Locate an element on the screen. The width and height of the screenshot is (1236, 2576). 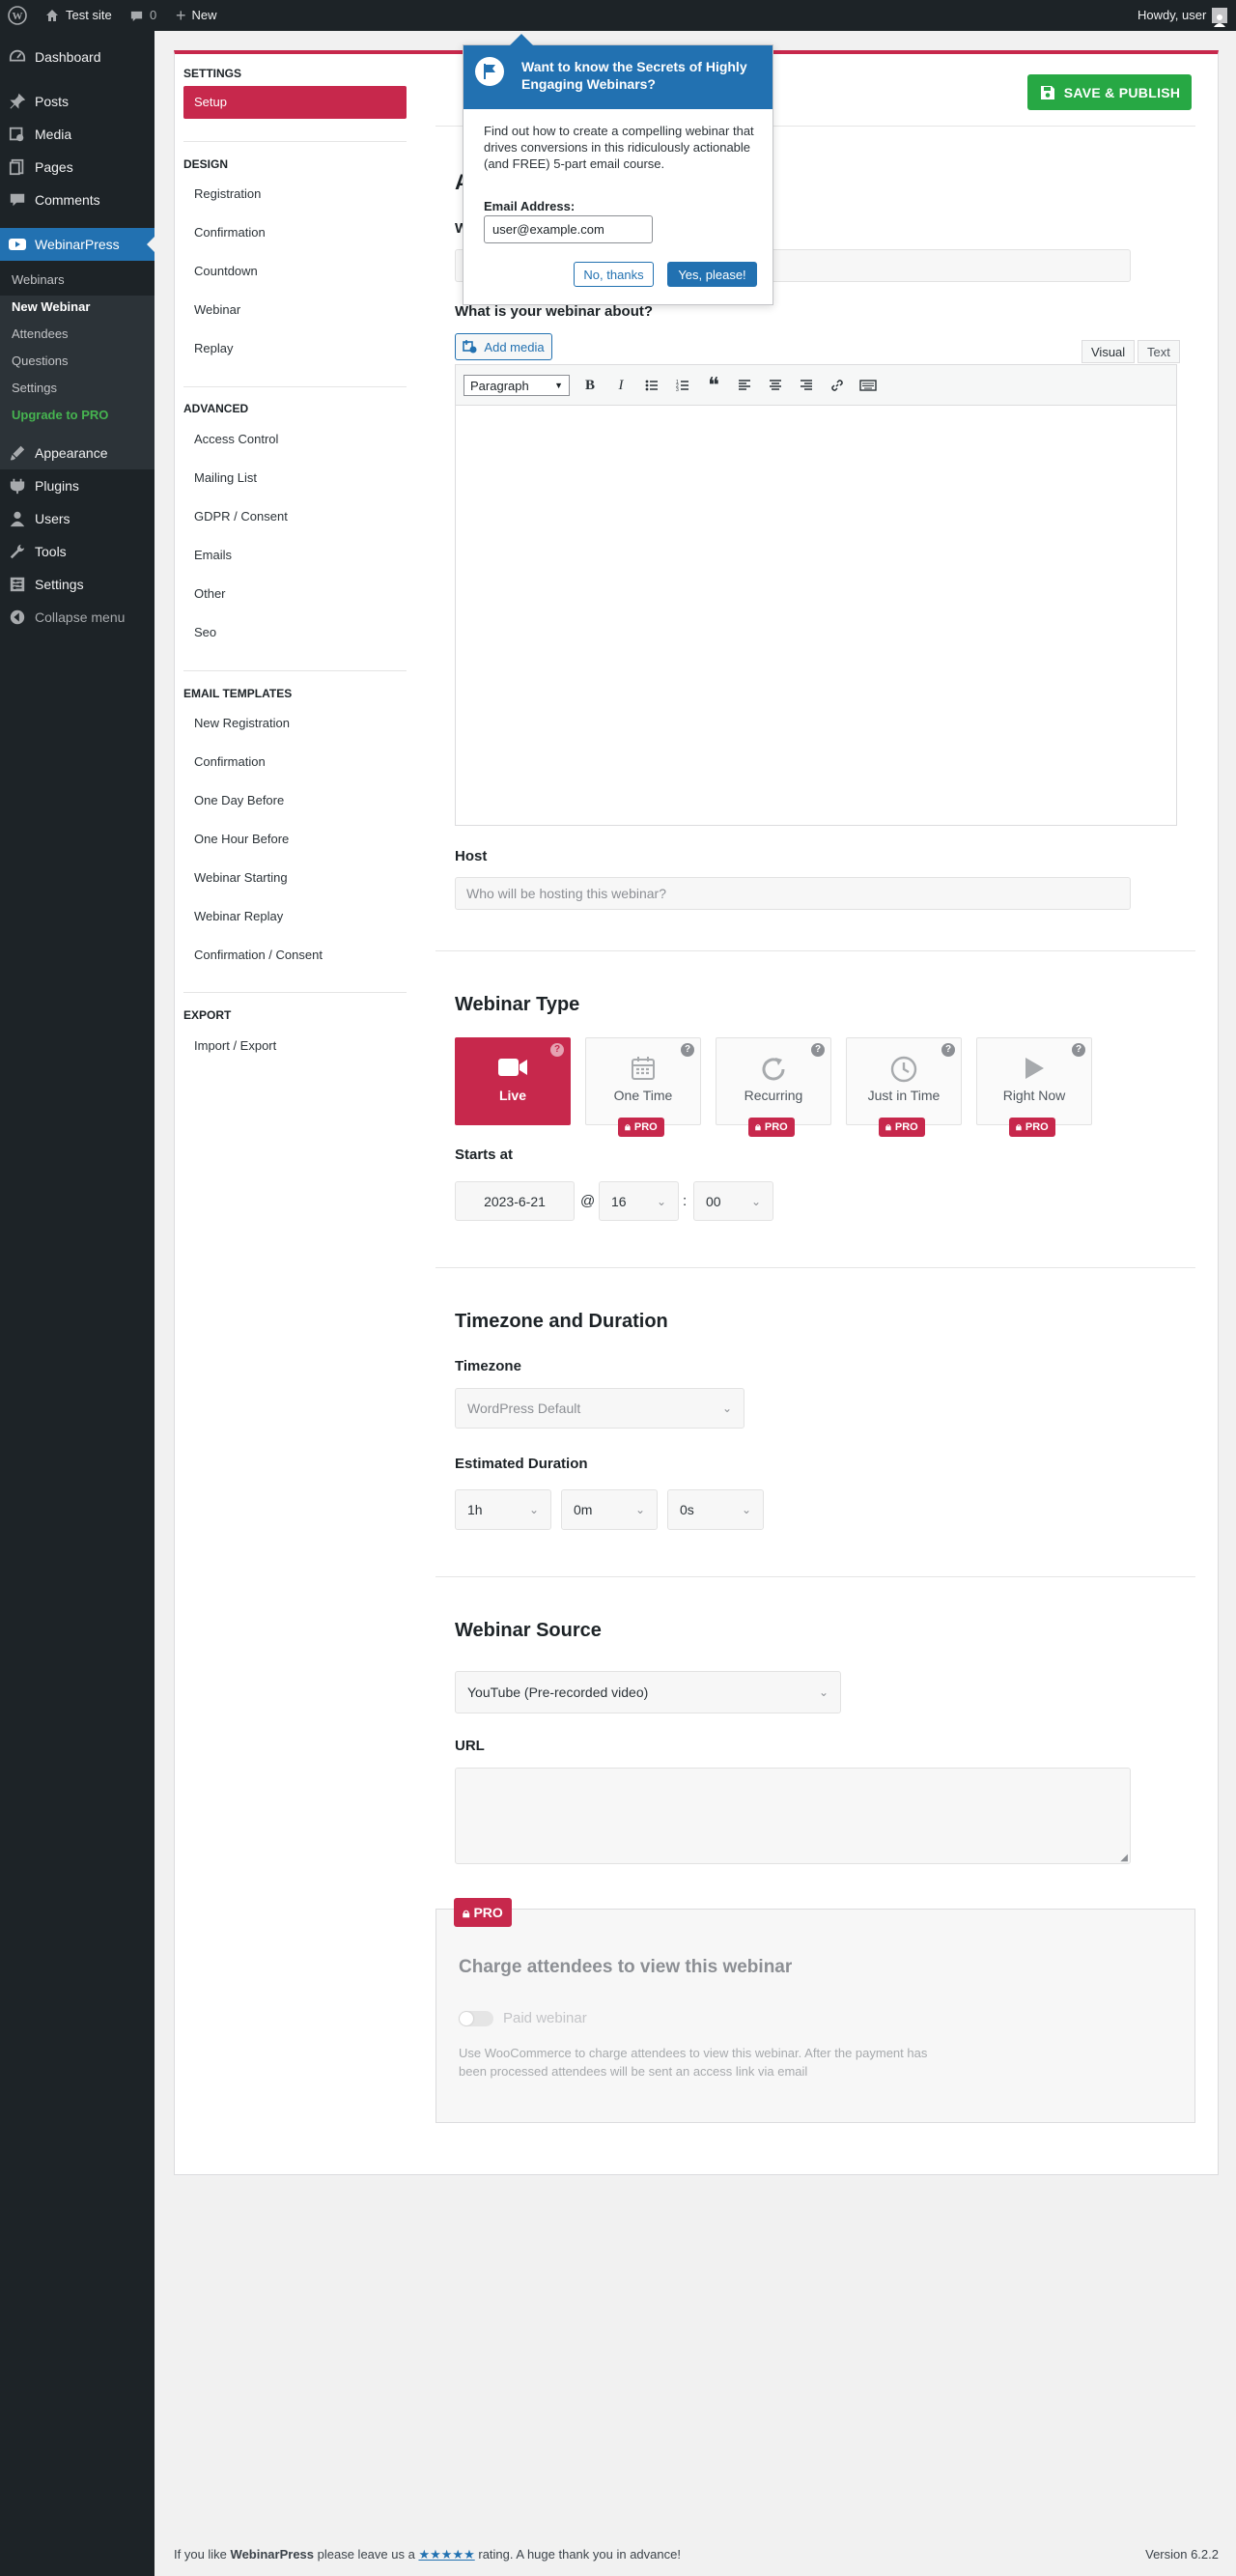
host-input: Who will be hosting this webinar? is located at coordinates (793, 893).